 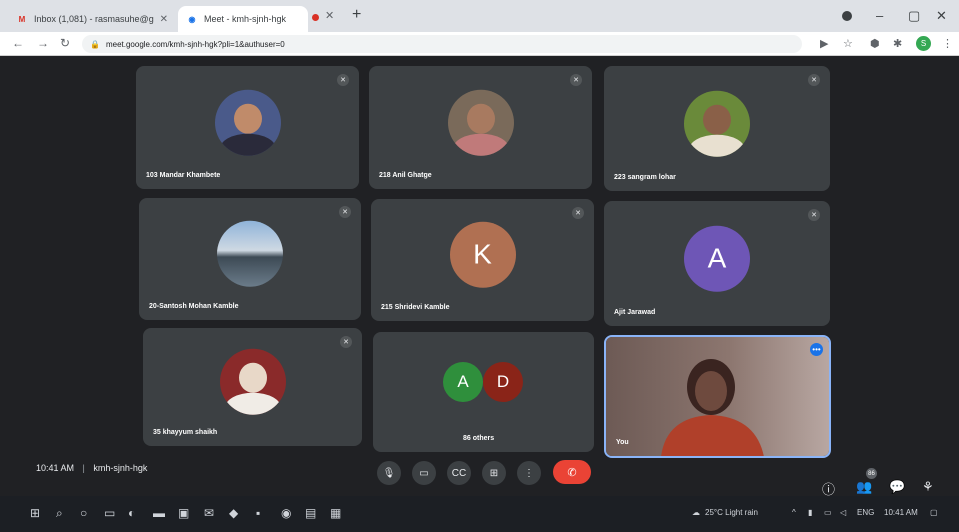 I want to click on browser-account-icon, so click(x=847, y=16).